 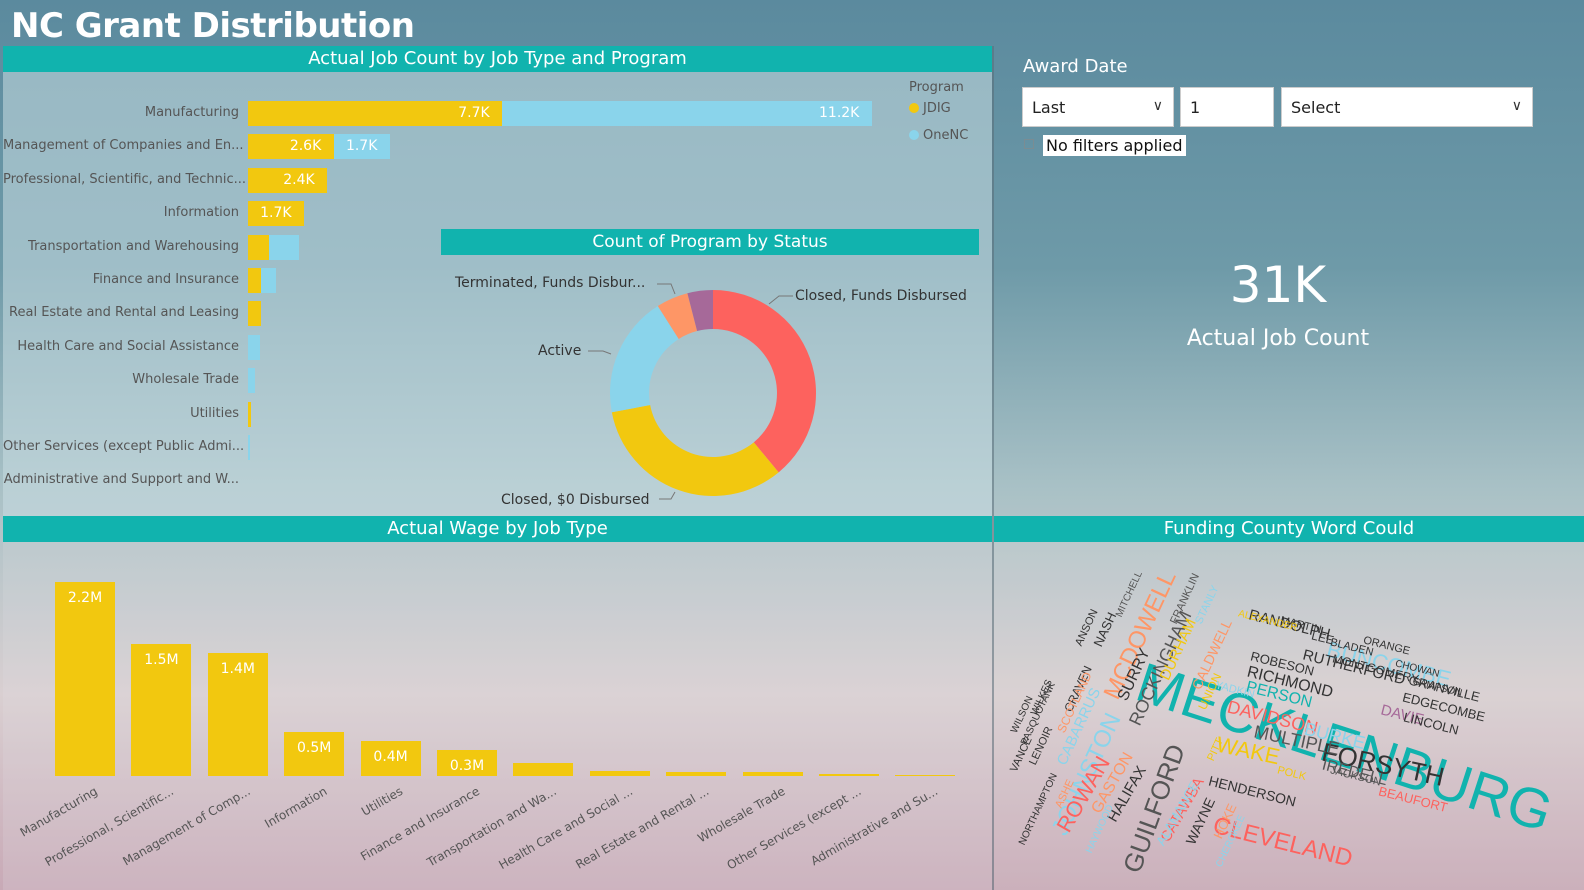 I want to click on wage-header: Actual Wage by Job Type, so click(x=497, y=529).